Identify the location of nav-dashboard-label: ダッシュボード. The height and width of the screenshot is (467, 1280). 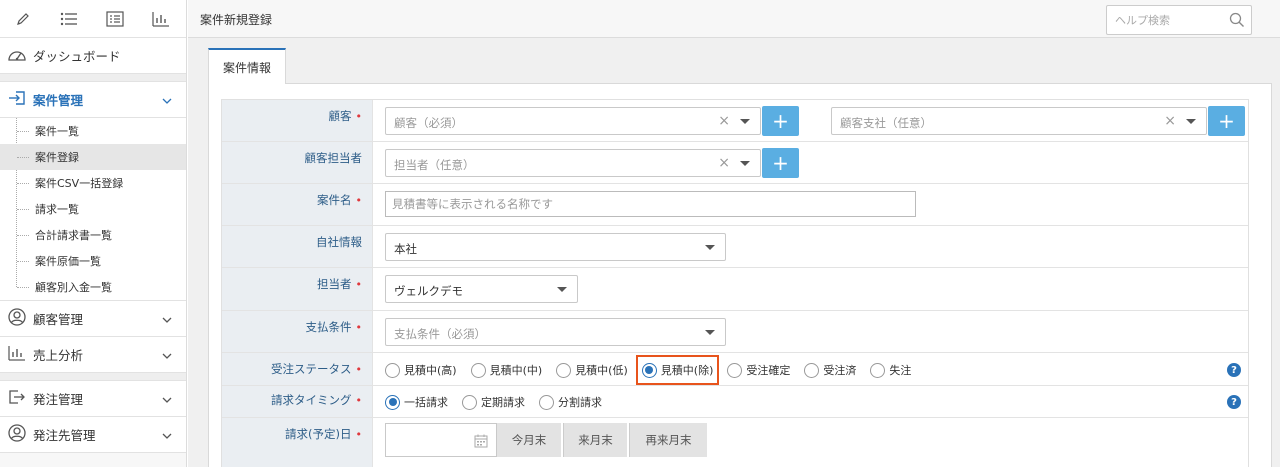
(77, 56).